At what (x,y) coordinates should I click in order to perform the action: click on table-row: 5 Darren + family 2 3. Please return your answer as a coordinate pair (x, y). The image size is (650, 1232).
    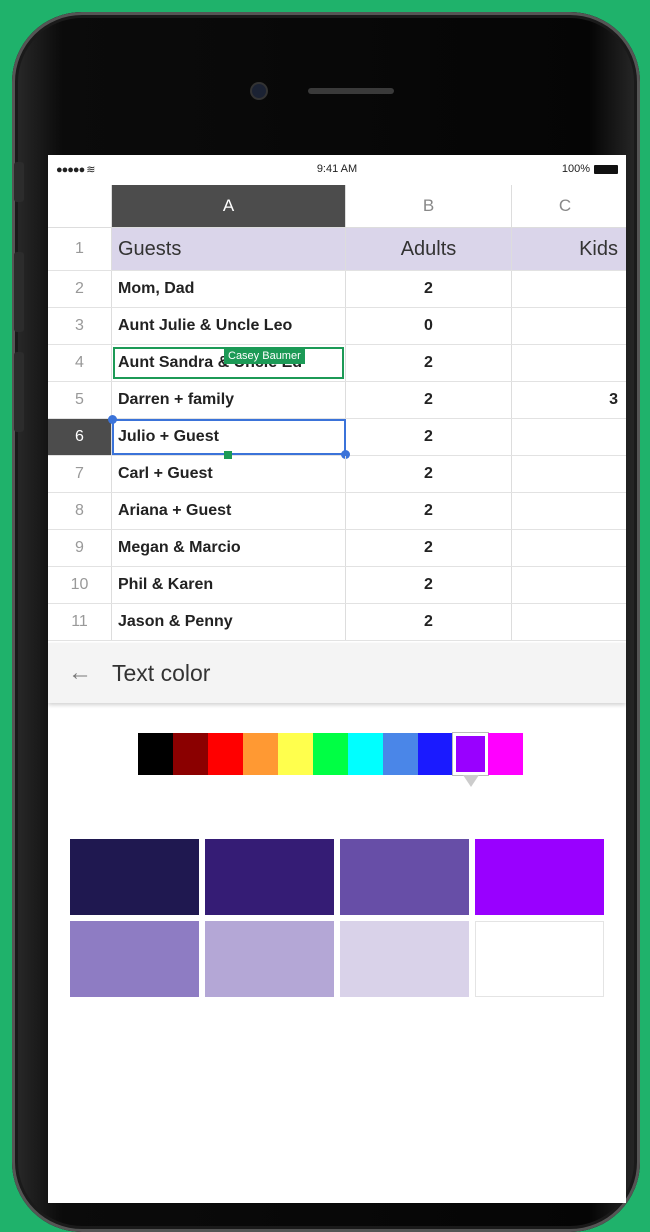
    Looking at the image, I should click on (337, 400).